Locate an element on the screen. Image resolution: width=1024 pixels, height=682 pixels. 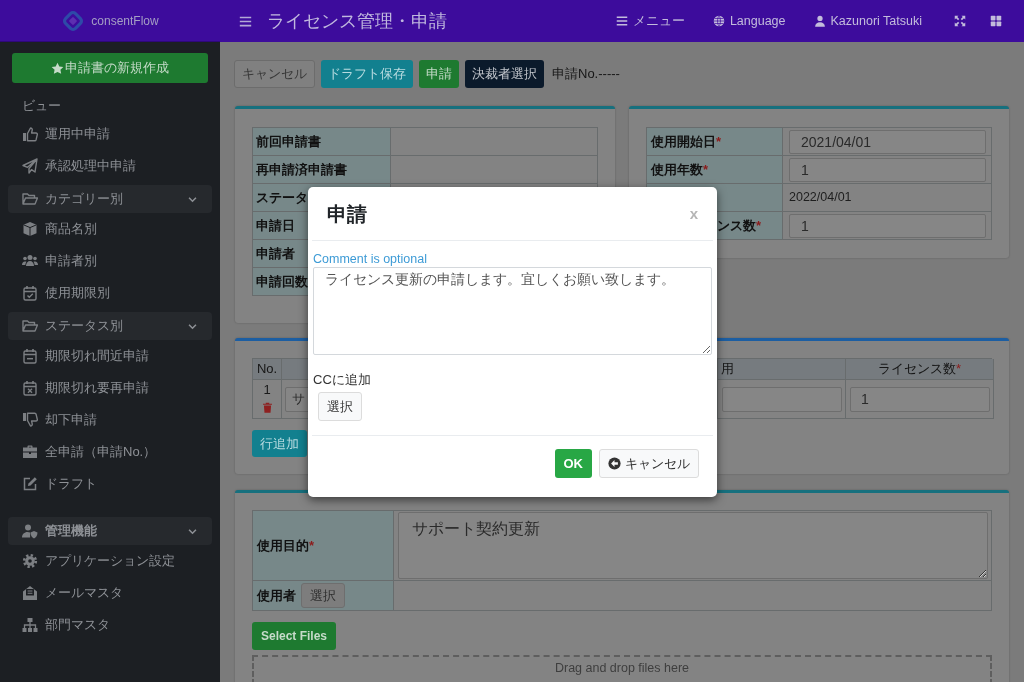
sidebar-item: 期限切れ間近申請 is located at coordinates (110, 356).